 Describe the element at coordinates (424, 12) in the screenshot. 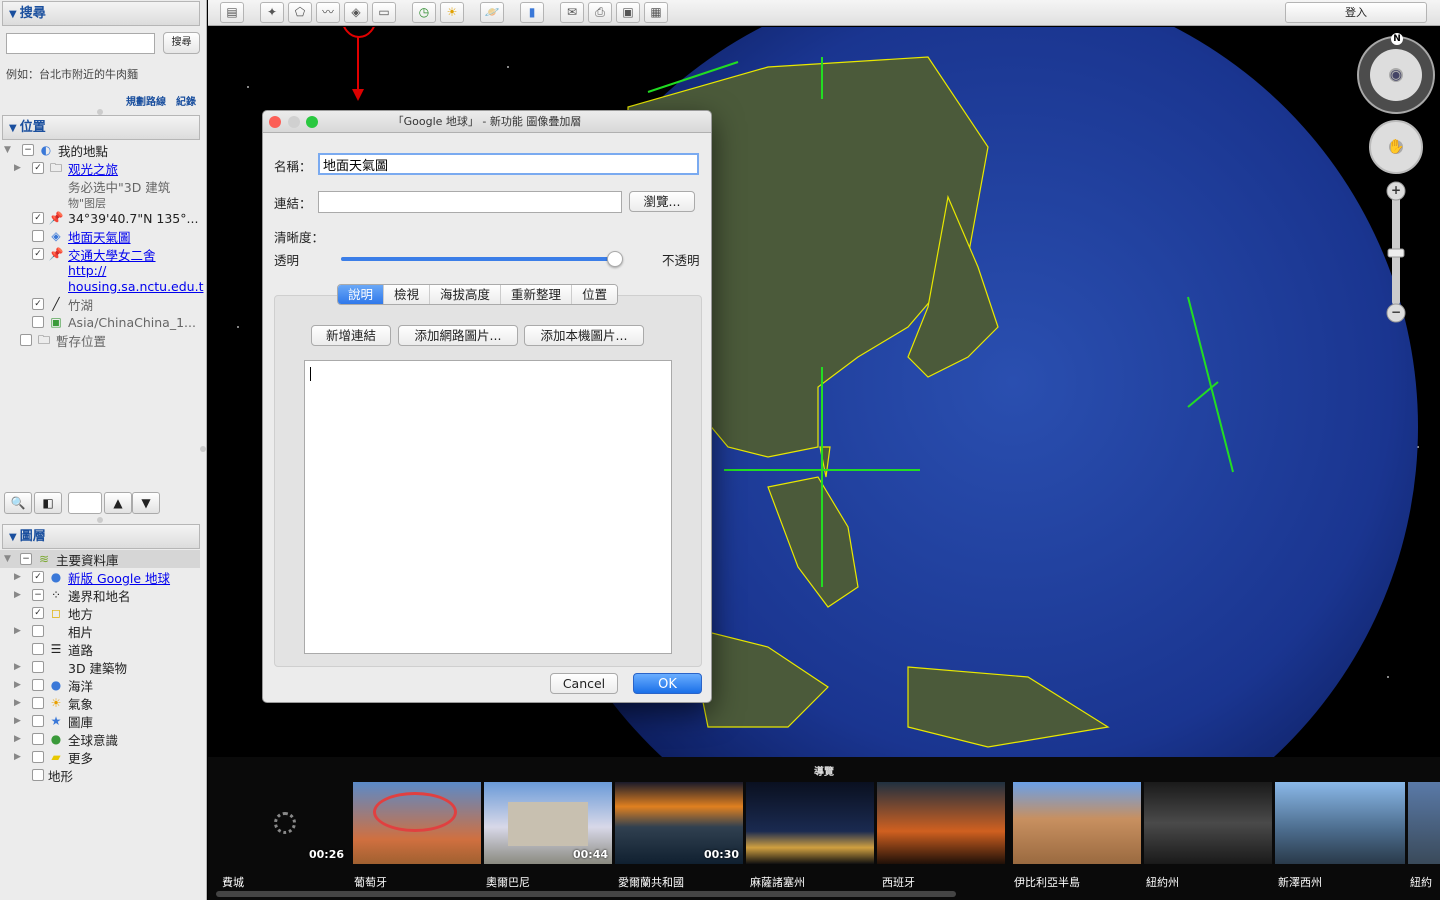

I see `historical-imagery-button: ◷` at that location.